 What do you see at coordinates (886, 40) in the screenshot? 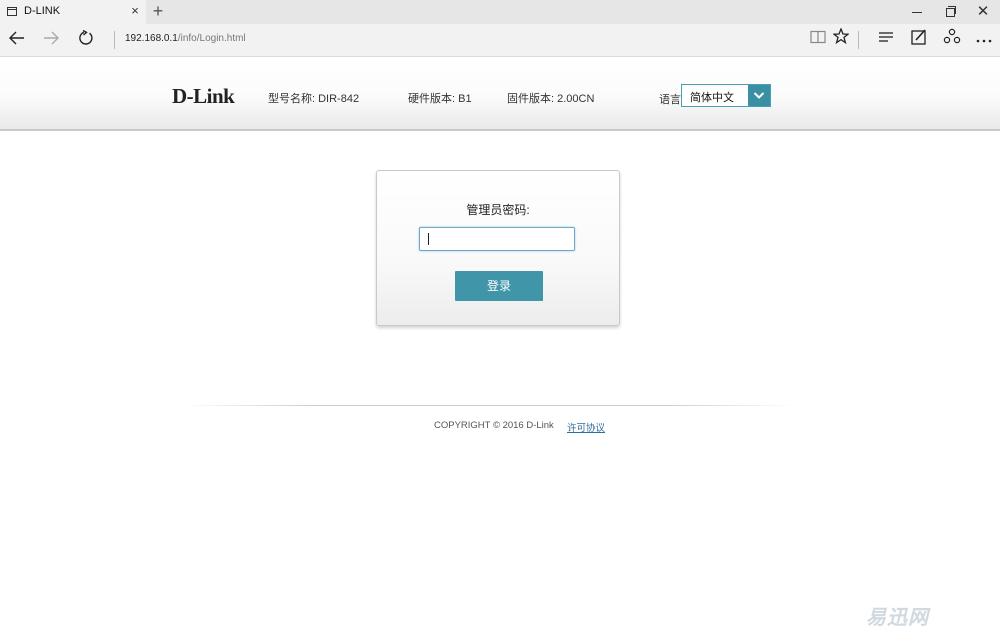
I see `hub-icon` at bounding box center [886, 40].